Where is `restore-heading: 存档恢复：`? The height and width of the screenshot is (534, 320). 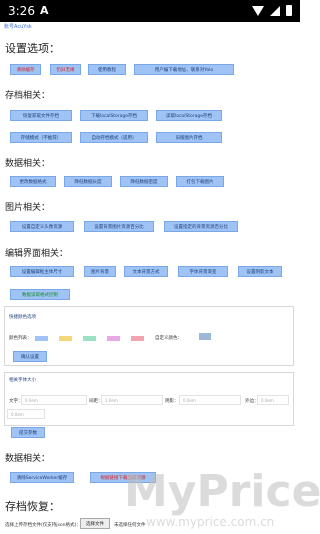
restore-heading: 存档恢复： is located at coordinates (32, 506).